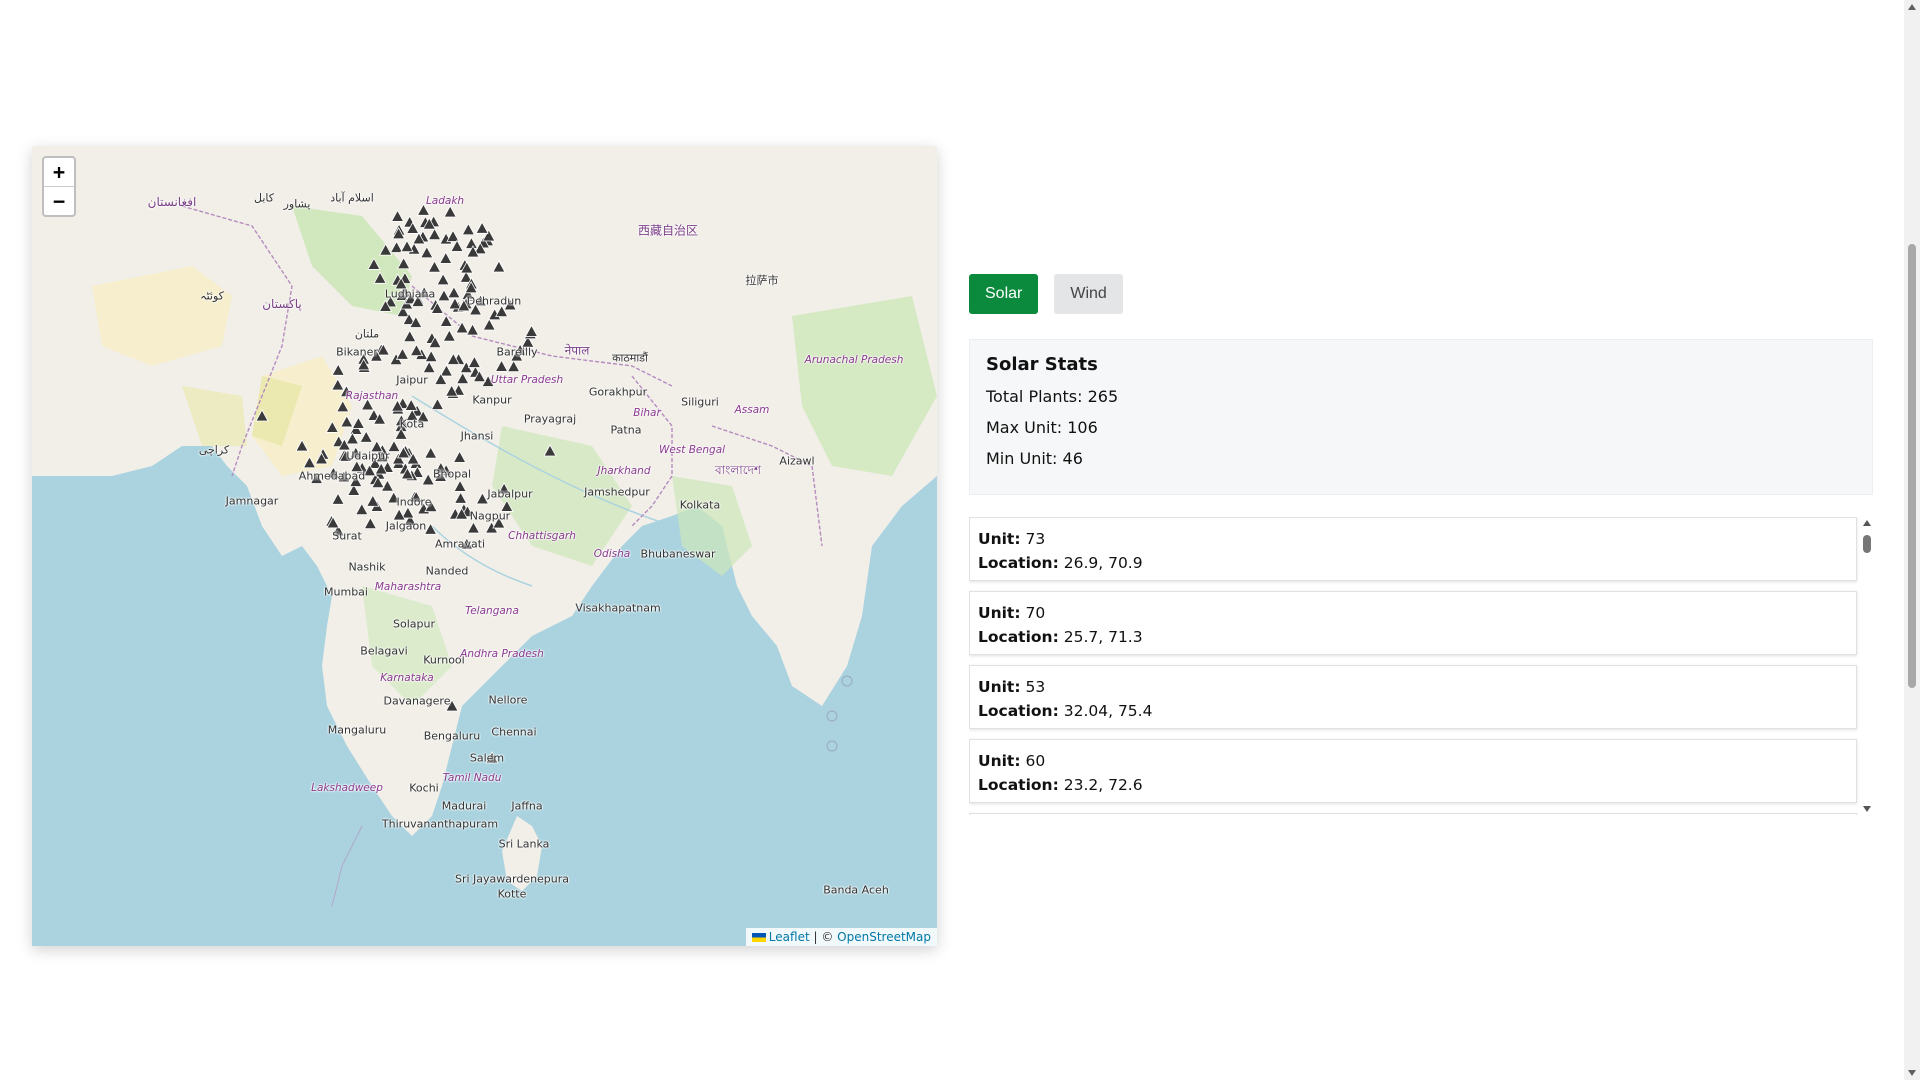  I want to click on scroll-down-icon, so click(1867, 809).